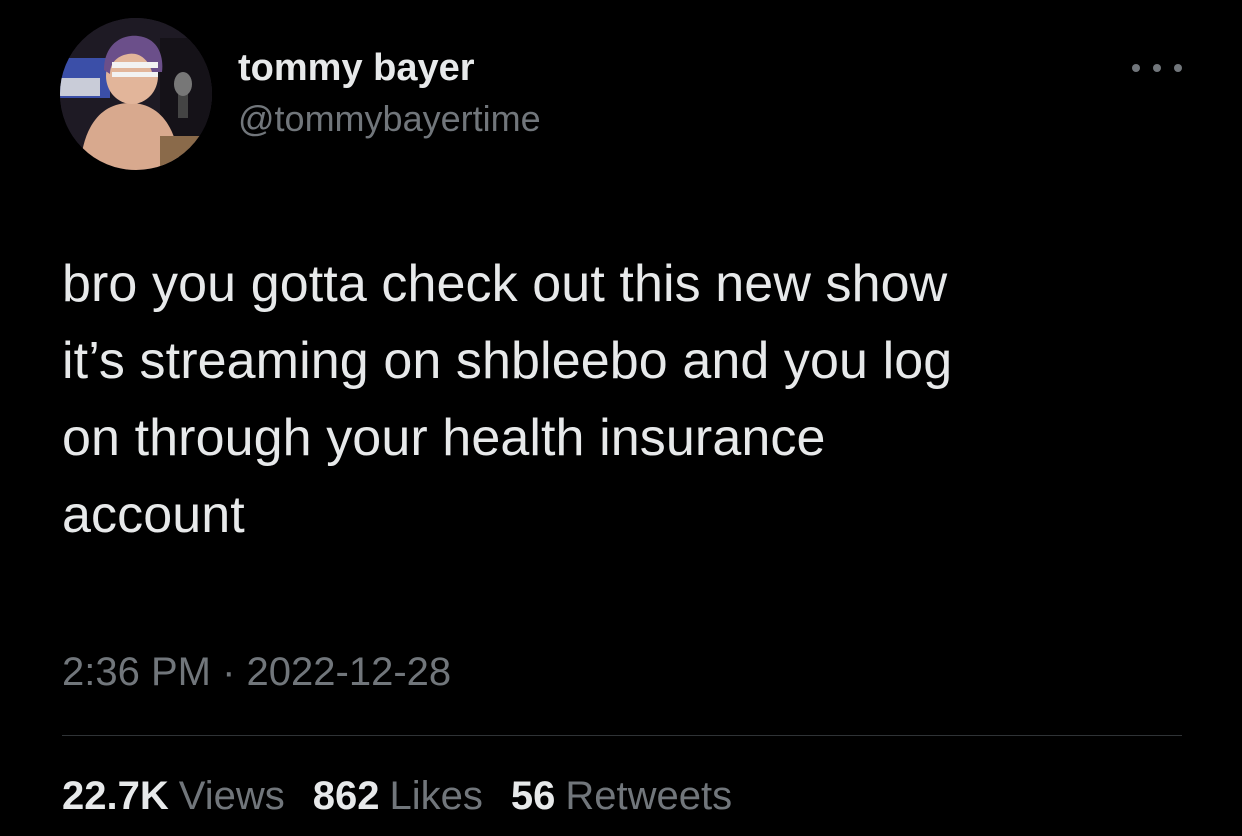  I want to click on likes-count: 862, so click(346, 796).